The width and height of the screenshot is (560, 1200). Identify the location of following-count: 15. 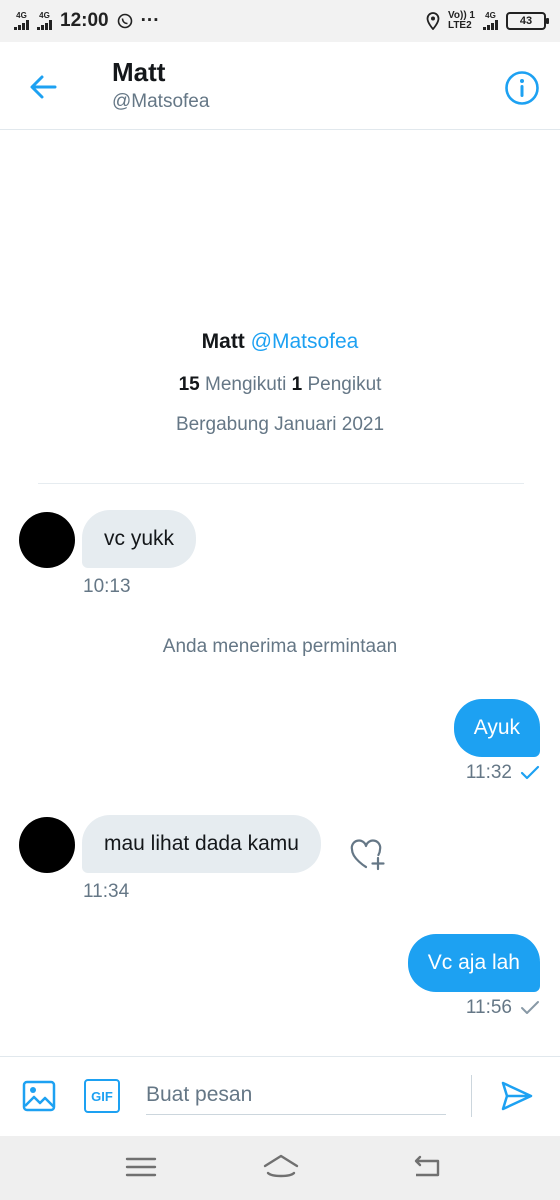
(189, 384).